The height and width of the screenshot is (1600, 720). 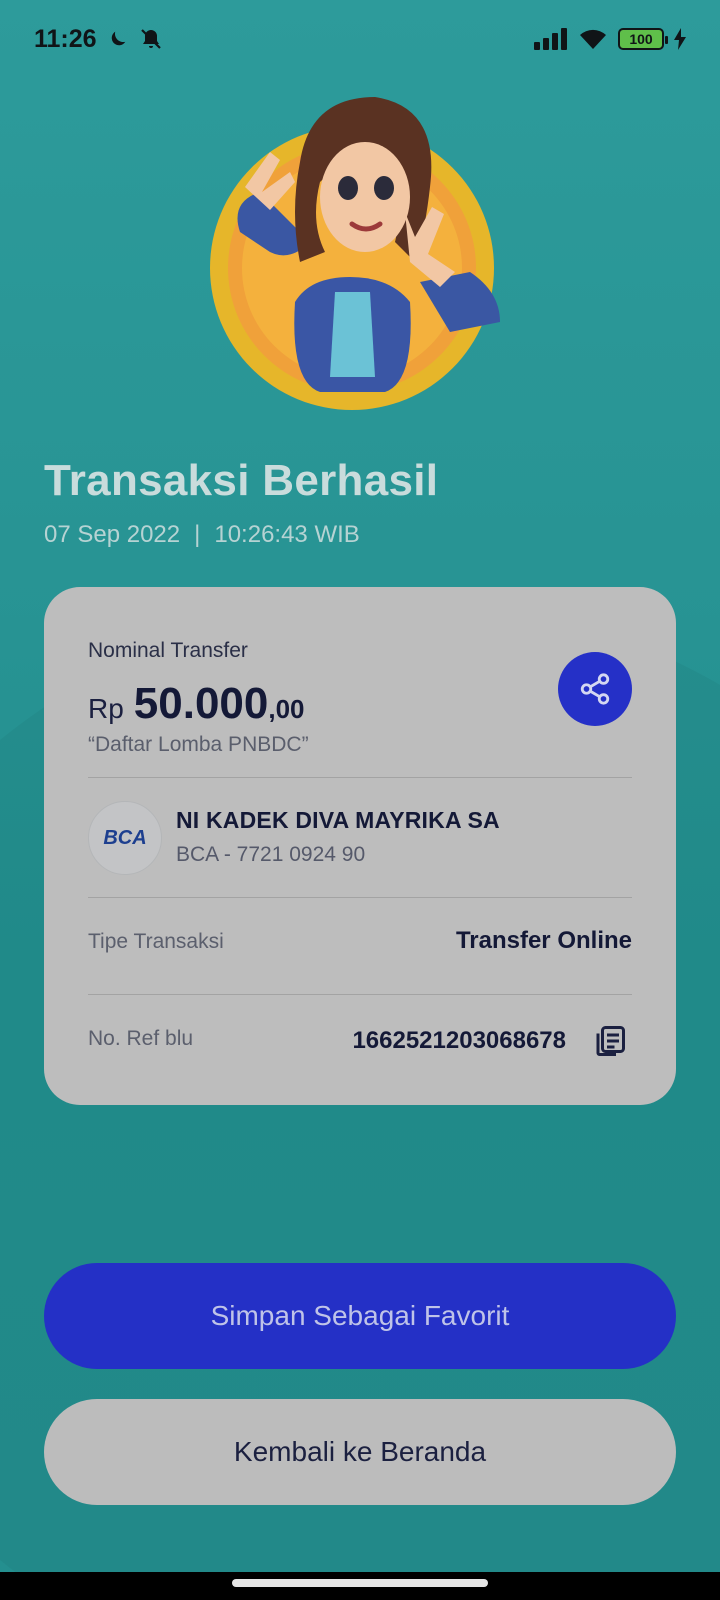 What do you see at coordinates (680, 39) in the screenshot?
I see `charging-icon` at bounding box center [680, 39].